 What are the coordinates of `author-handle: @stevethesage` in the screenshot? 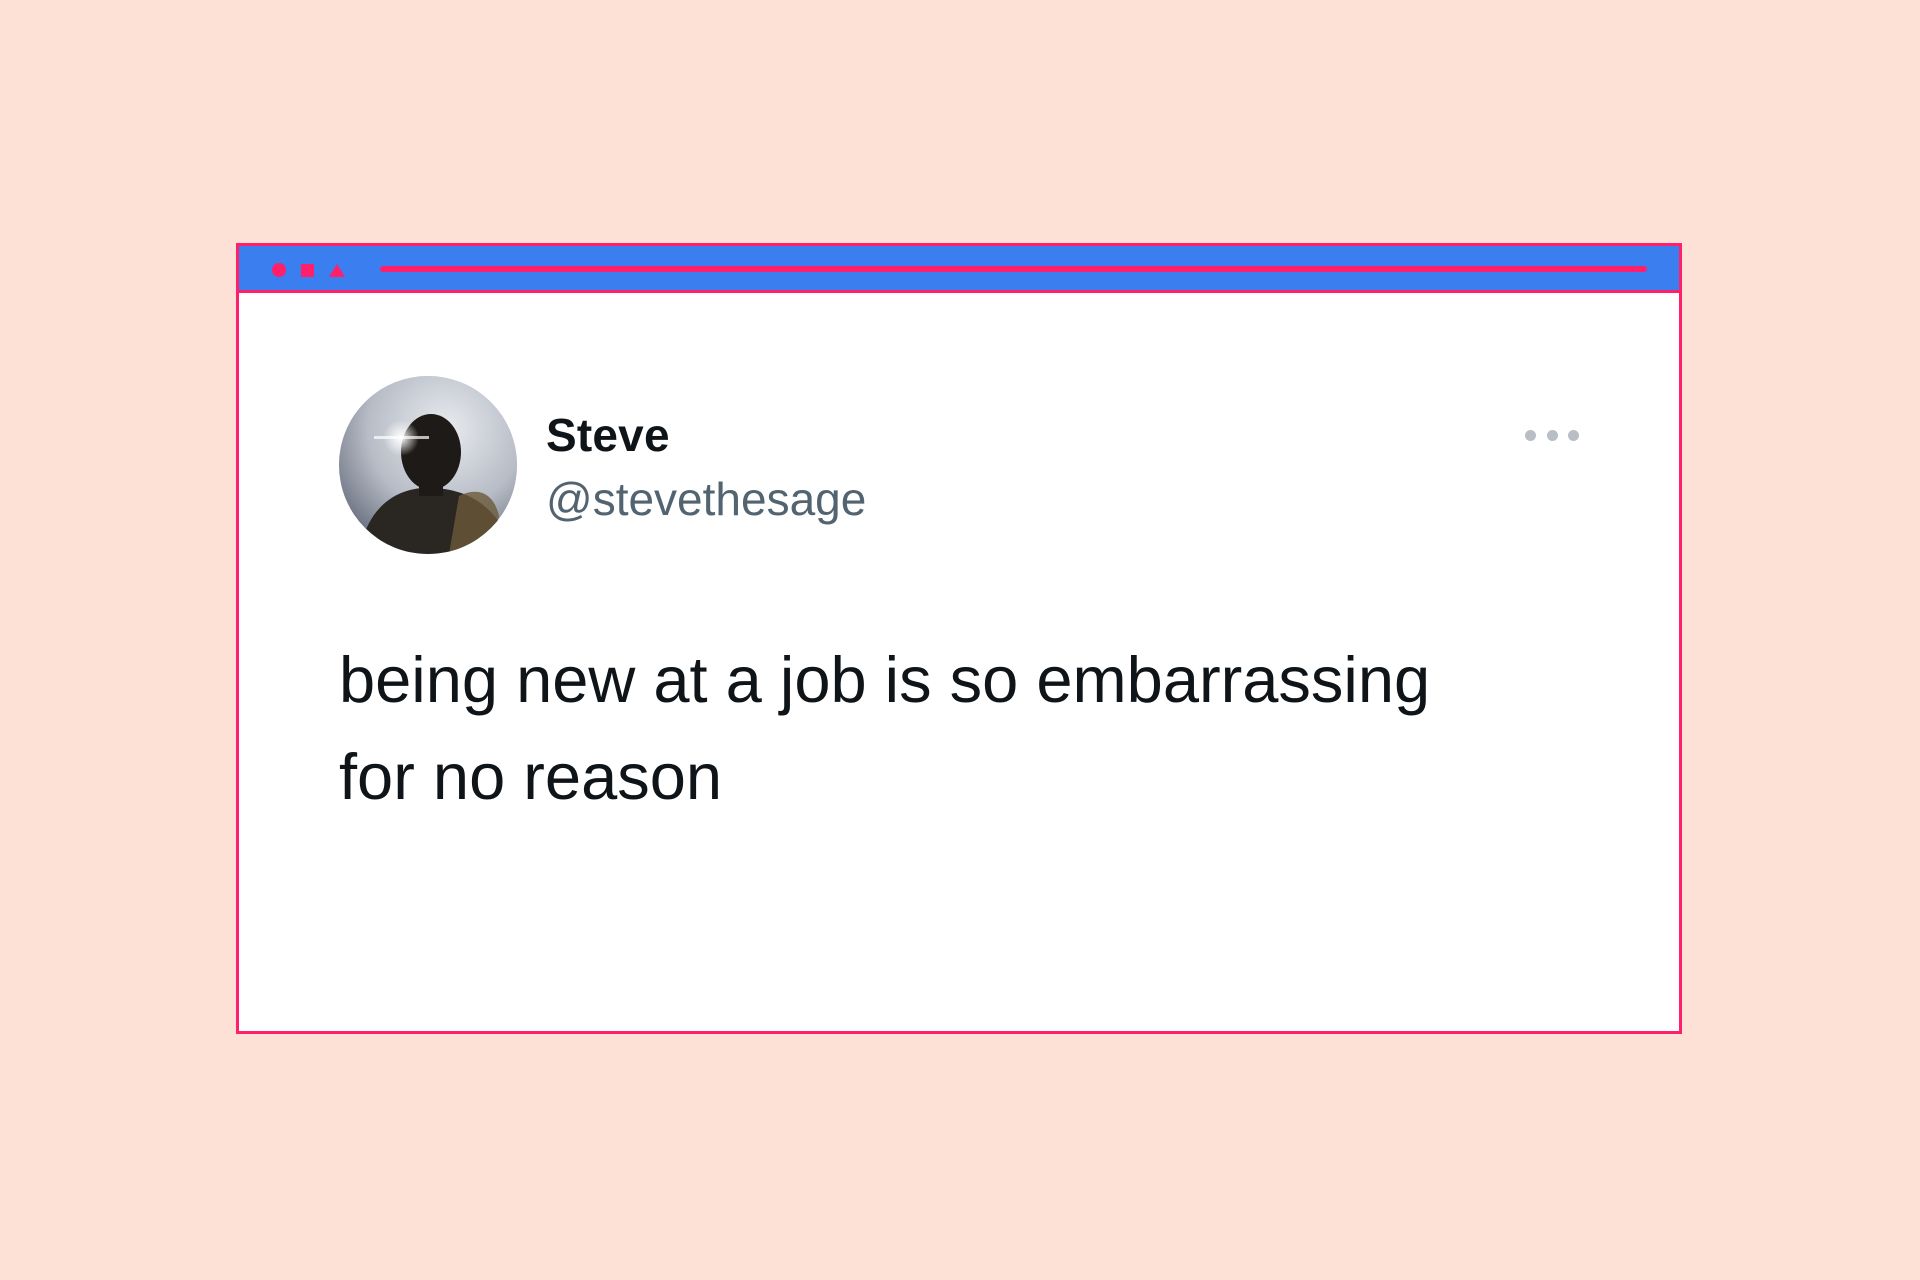 It's located at (706, 499).